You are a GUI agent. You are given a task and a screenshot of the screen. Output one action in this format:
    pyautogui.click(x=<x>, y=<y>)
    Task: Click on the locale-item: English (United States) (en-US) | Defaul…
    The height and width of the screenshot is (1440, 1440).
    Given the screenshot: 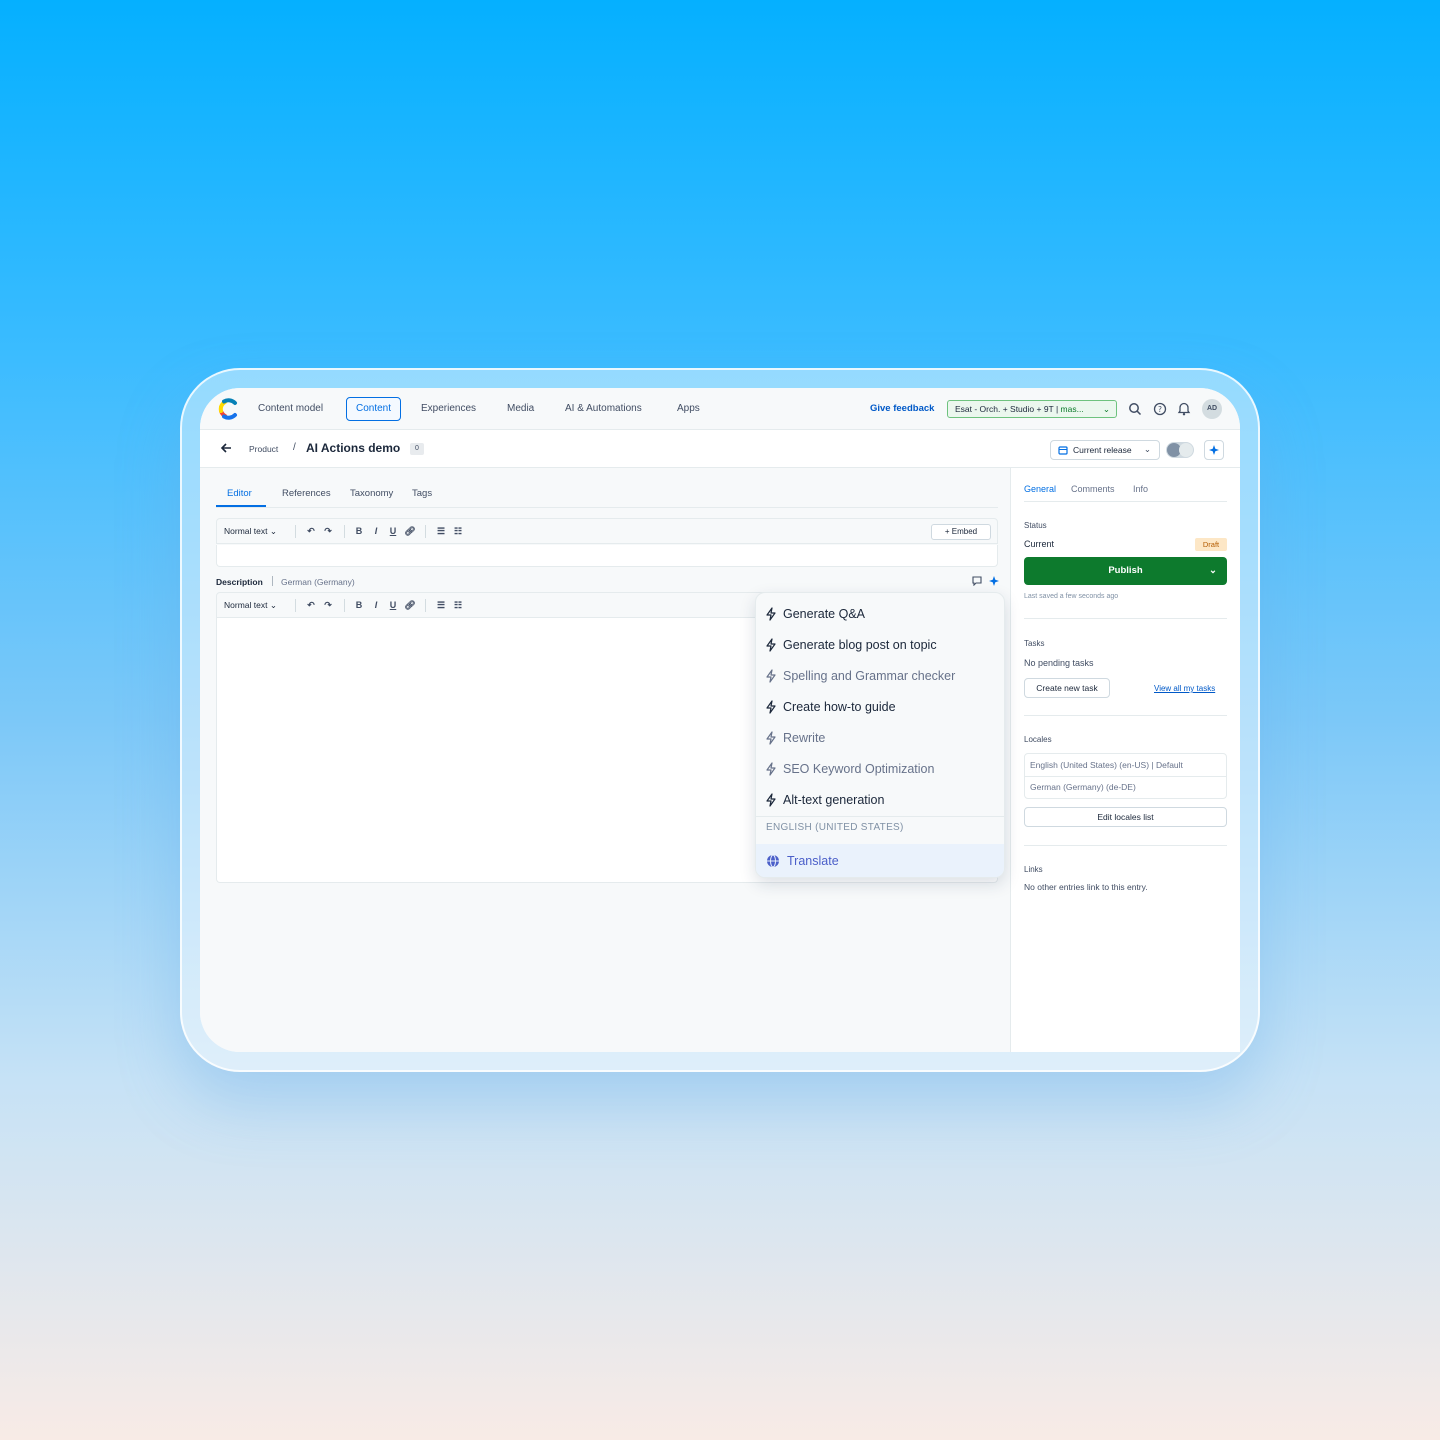 What is the action you would take?
    pyautogui.click(x=1106, y=765)
    